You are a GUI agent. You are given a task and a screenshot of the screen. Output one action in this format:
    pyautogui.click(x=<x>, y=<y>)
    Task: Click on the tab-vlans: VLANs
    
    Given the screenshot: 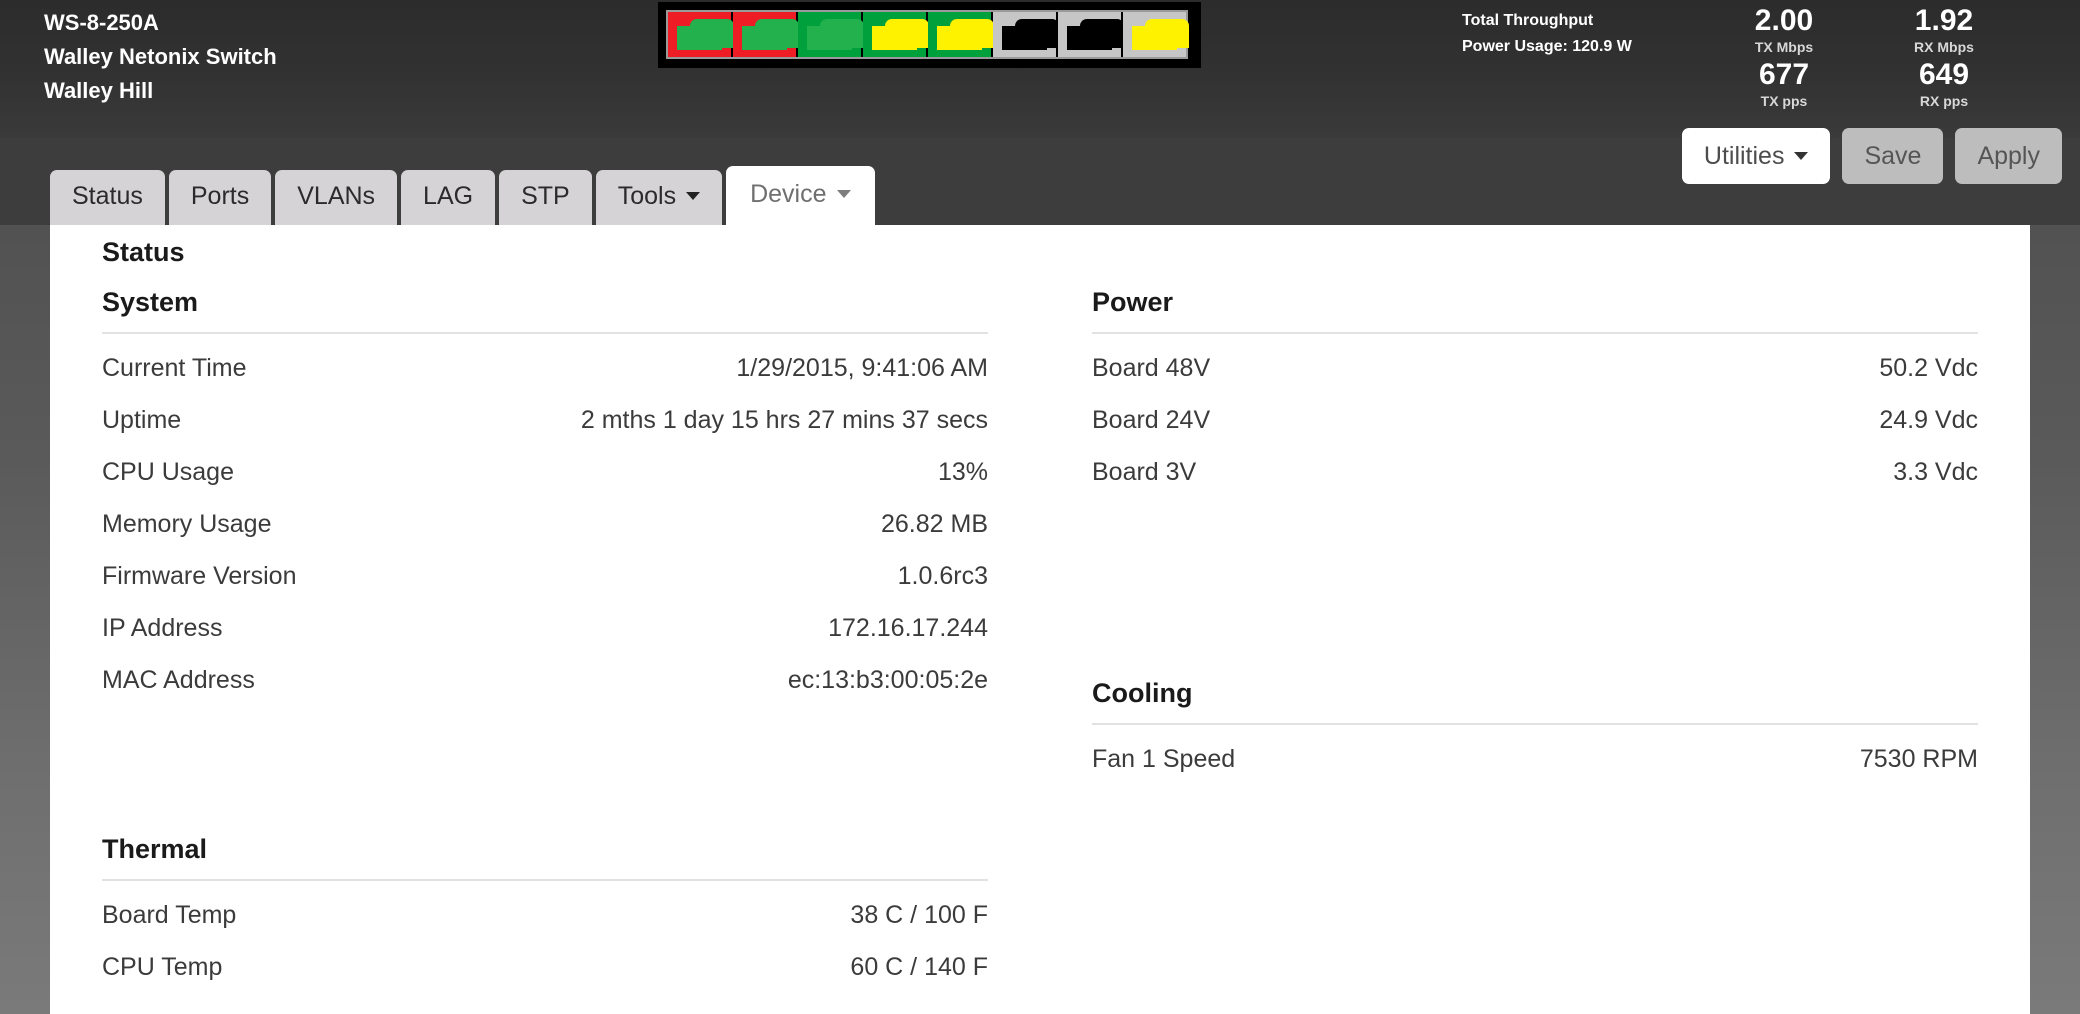 What is the action you would take?
    pyautogui.click(x=336, y=197)
    